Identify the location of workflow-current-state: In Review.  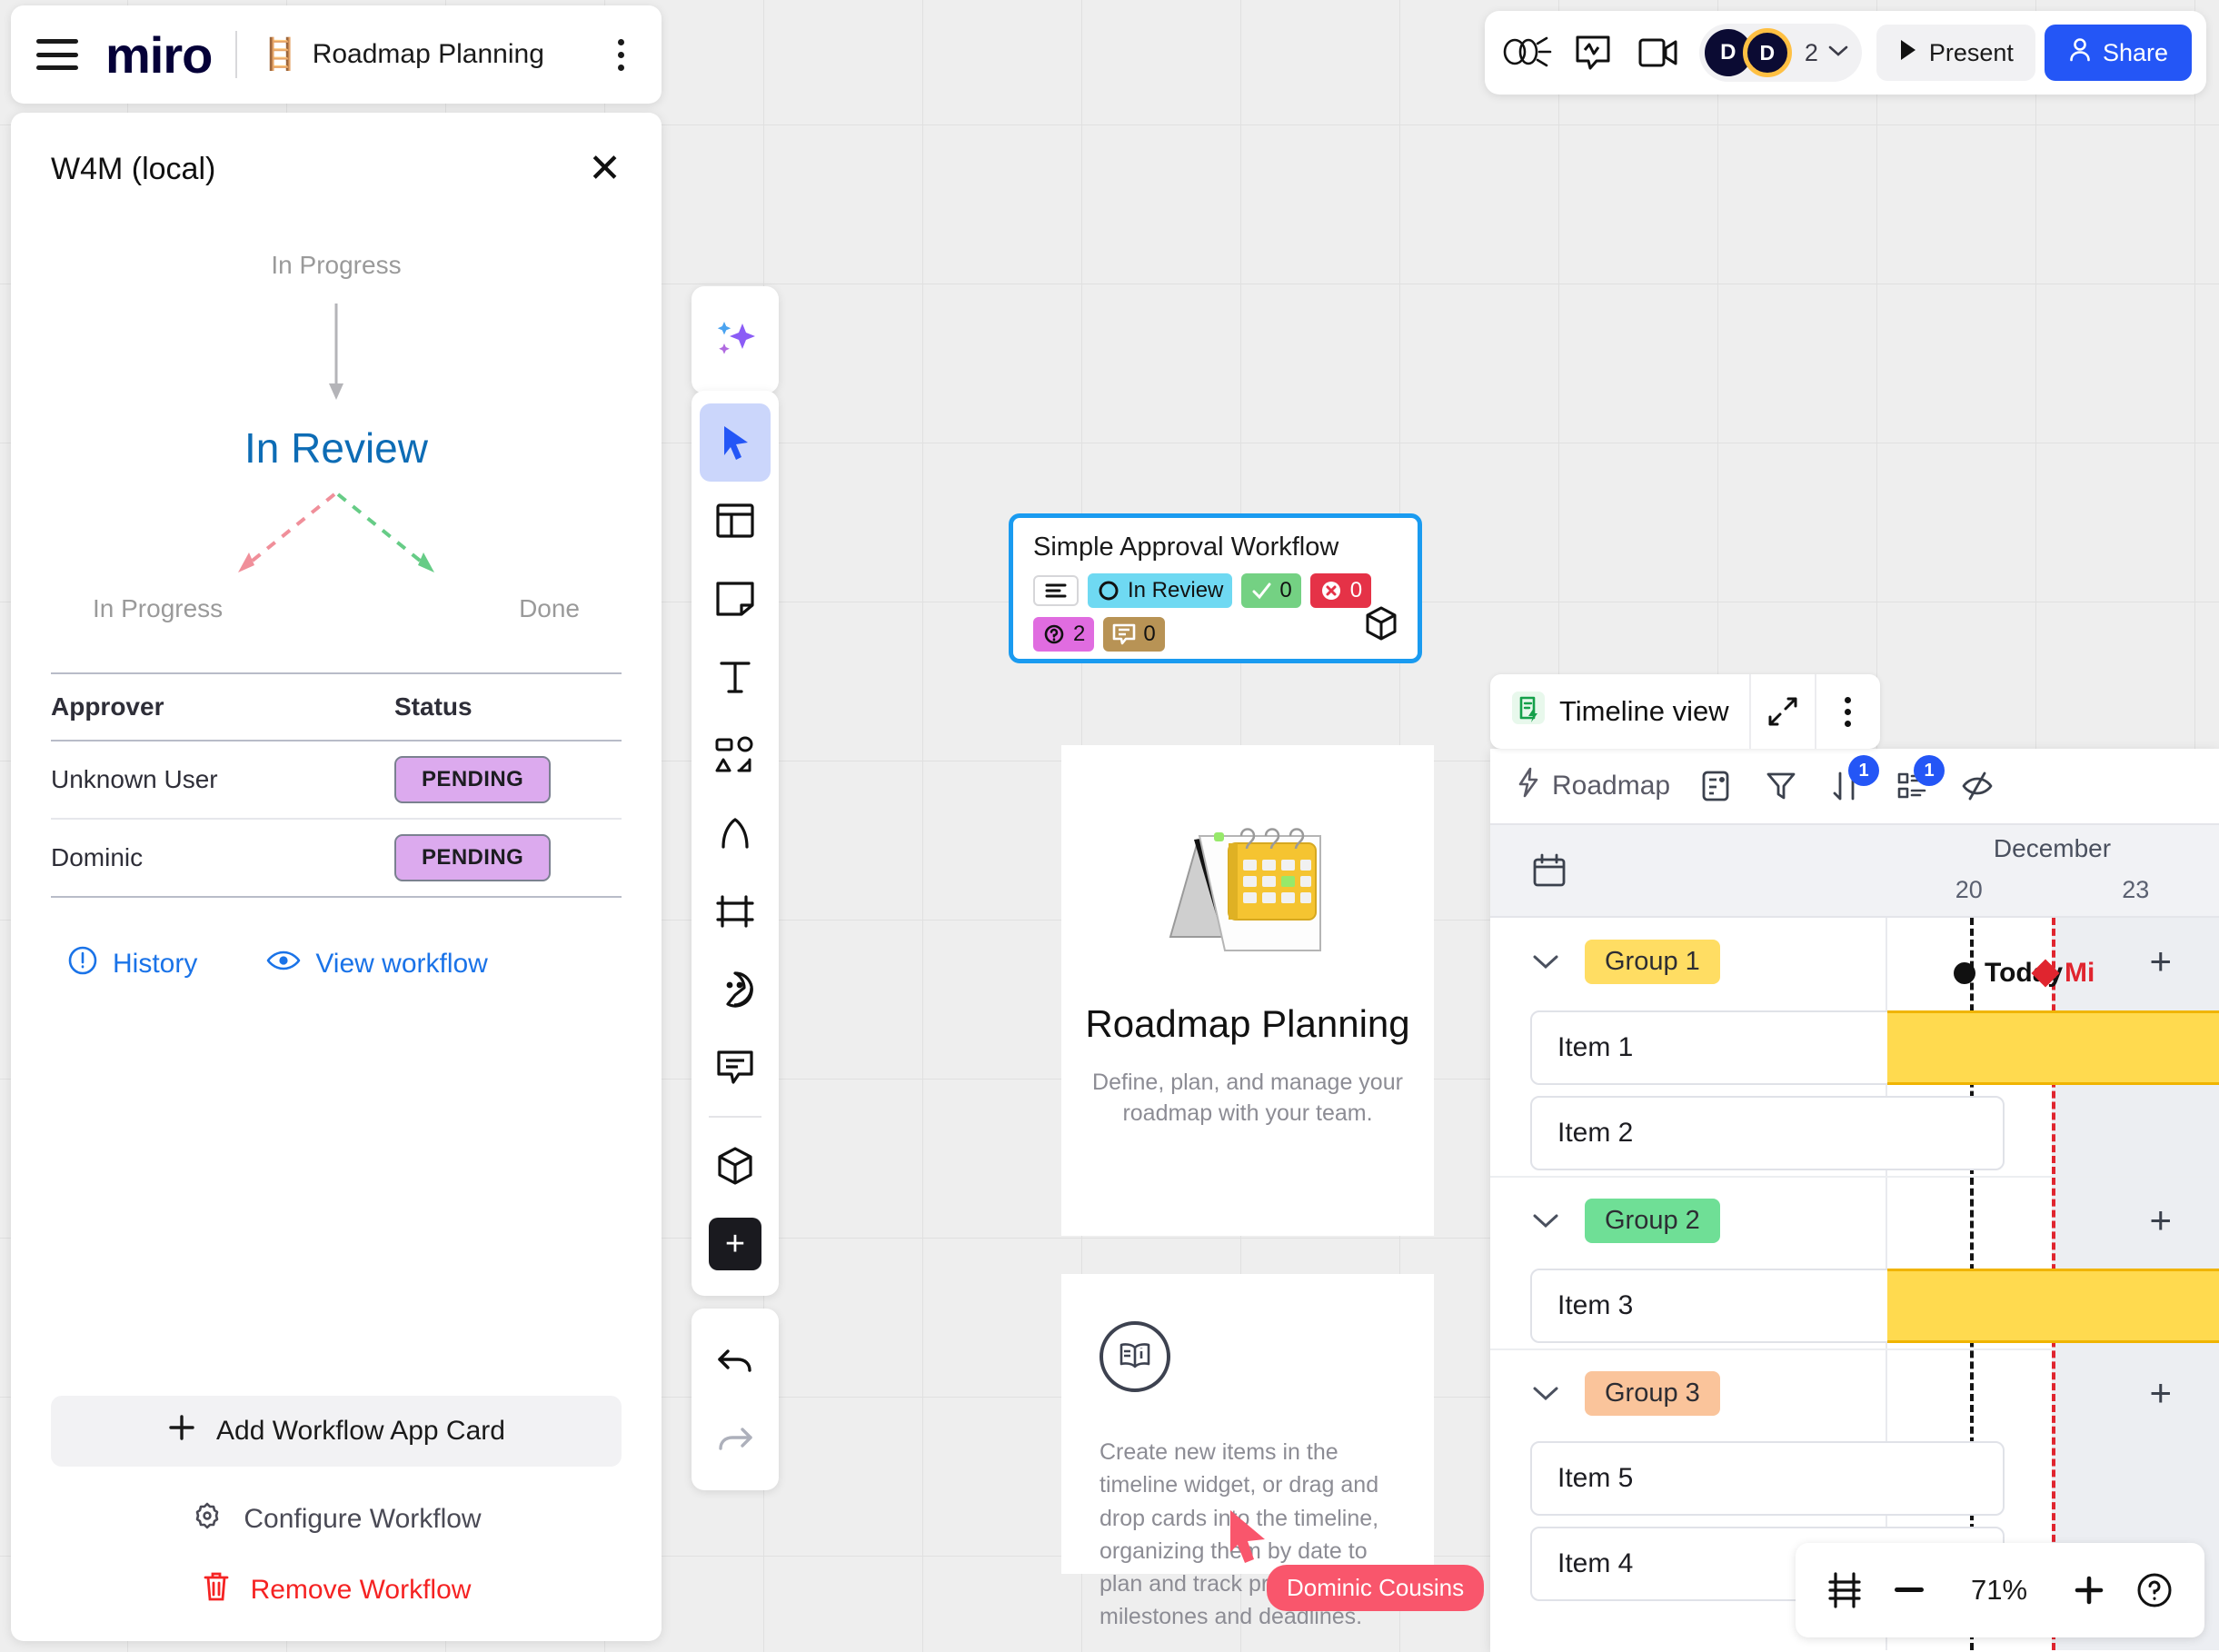
(336, 448).